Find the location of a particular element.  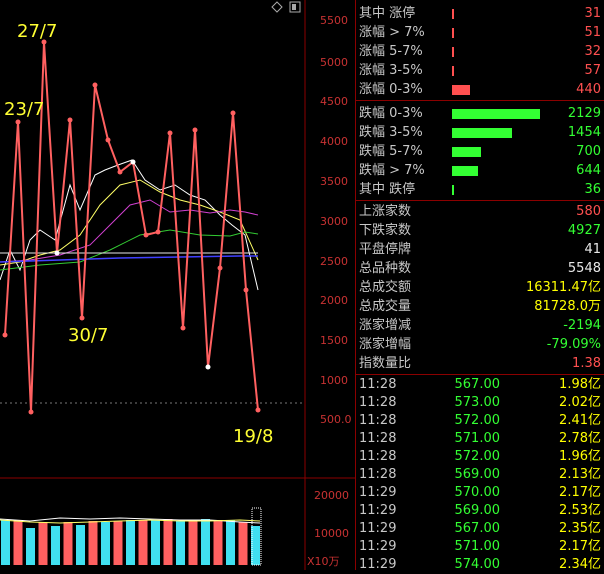

summary-row: 总品种数 5548 is located at coordinates (480, 268).